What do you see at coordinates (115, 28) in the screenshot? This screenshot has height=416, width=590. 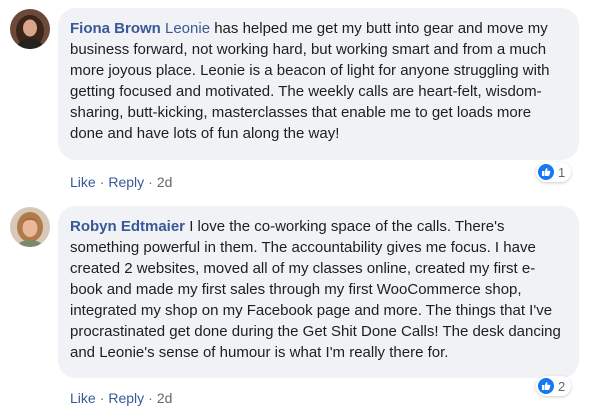 I see `comment-author: Fiona Brown` at bounding box center [115, 28].